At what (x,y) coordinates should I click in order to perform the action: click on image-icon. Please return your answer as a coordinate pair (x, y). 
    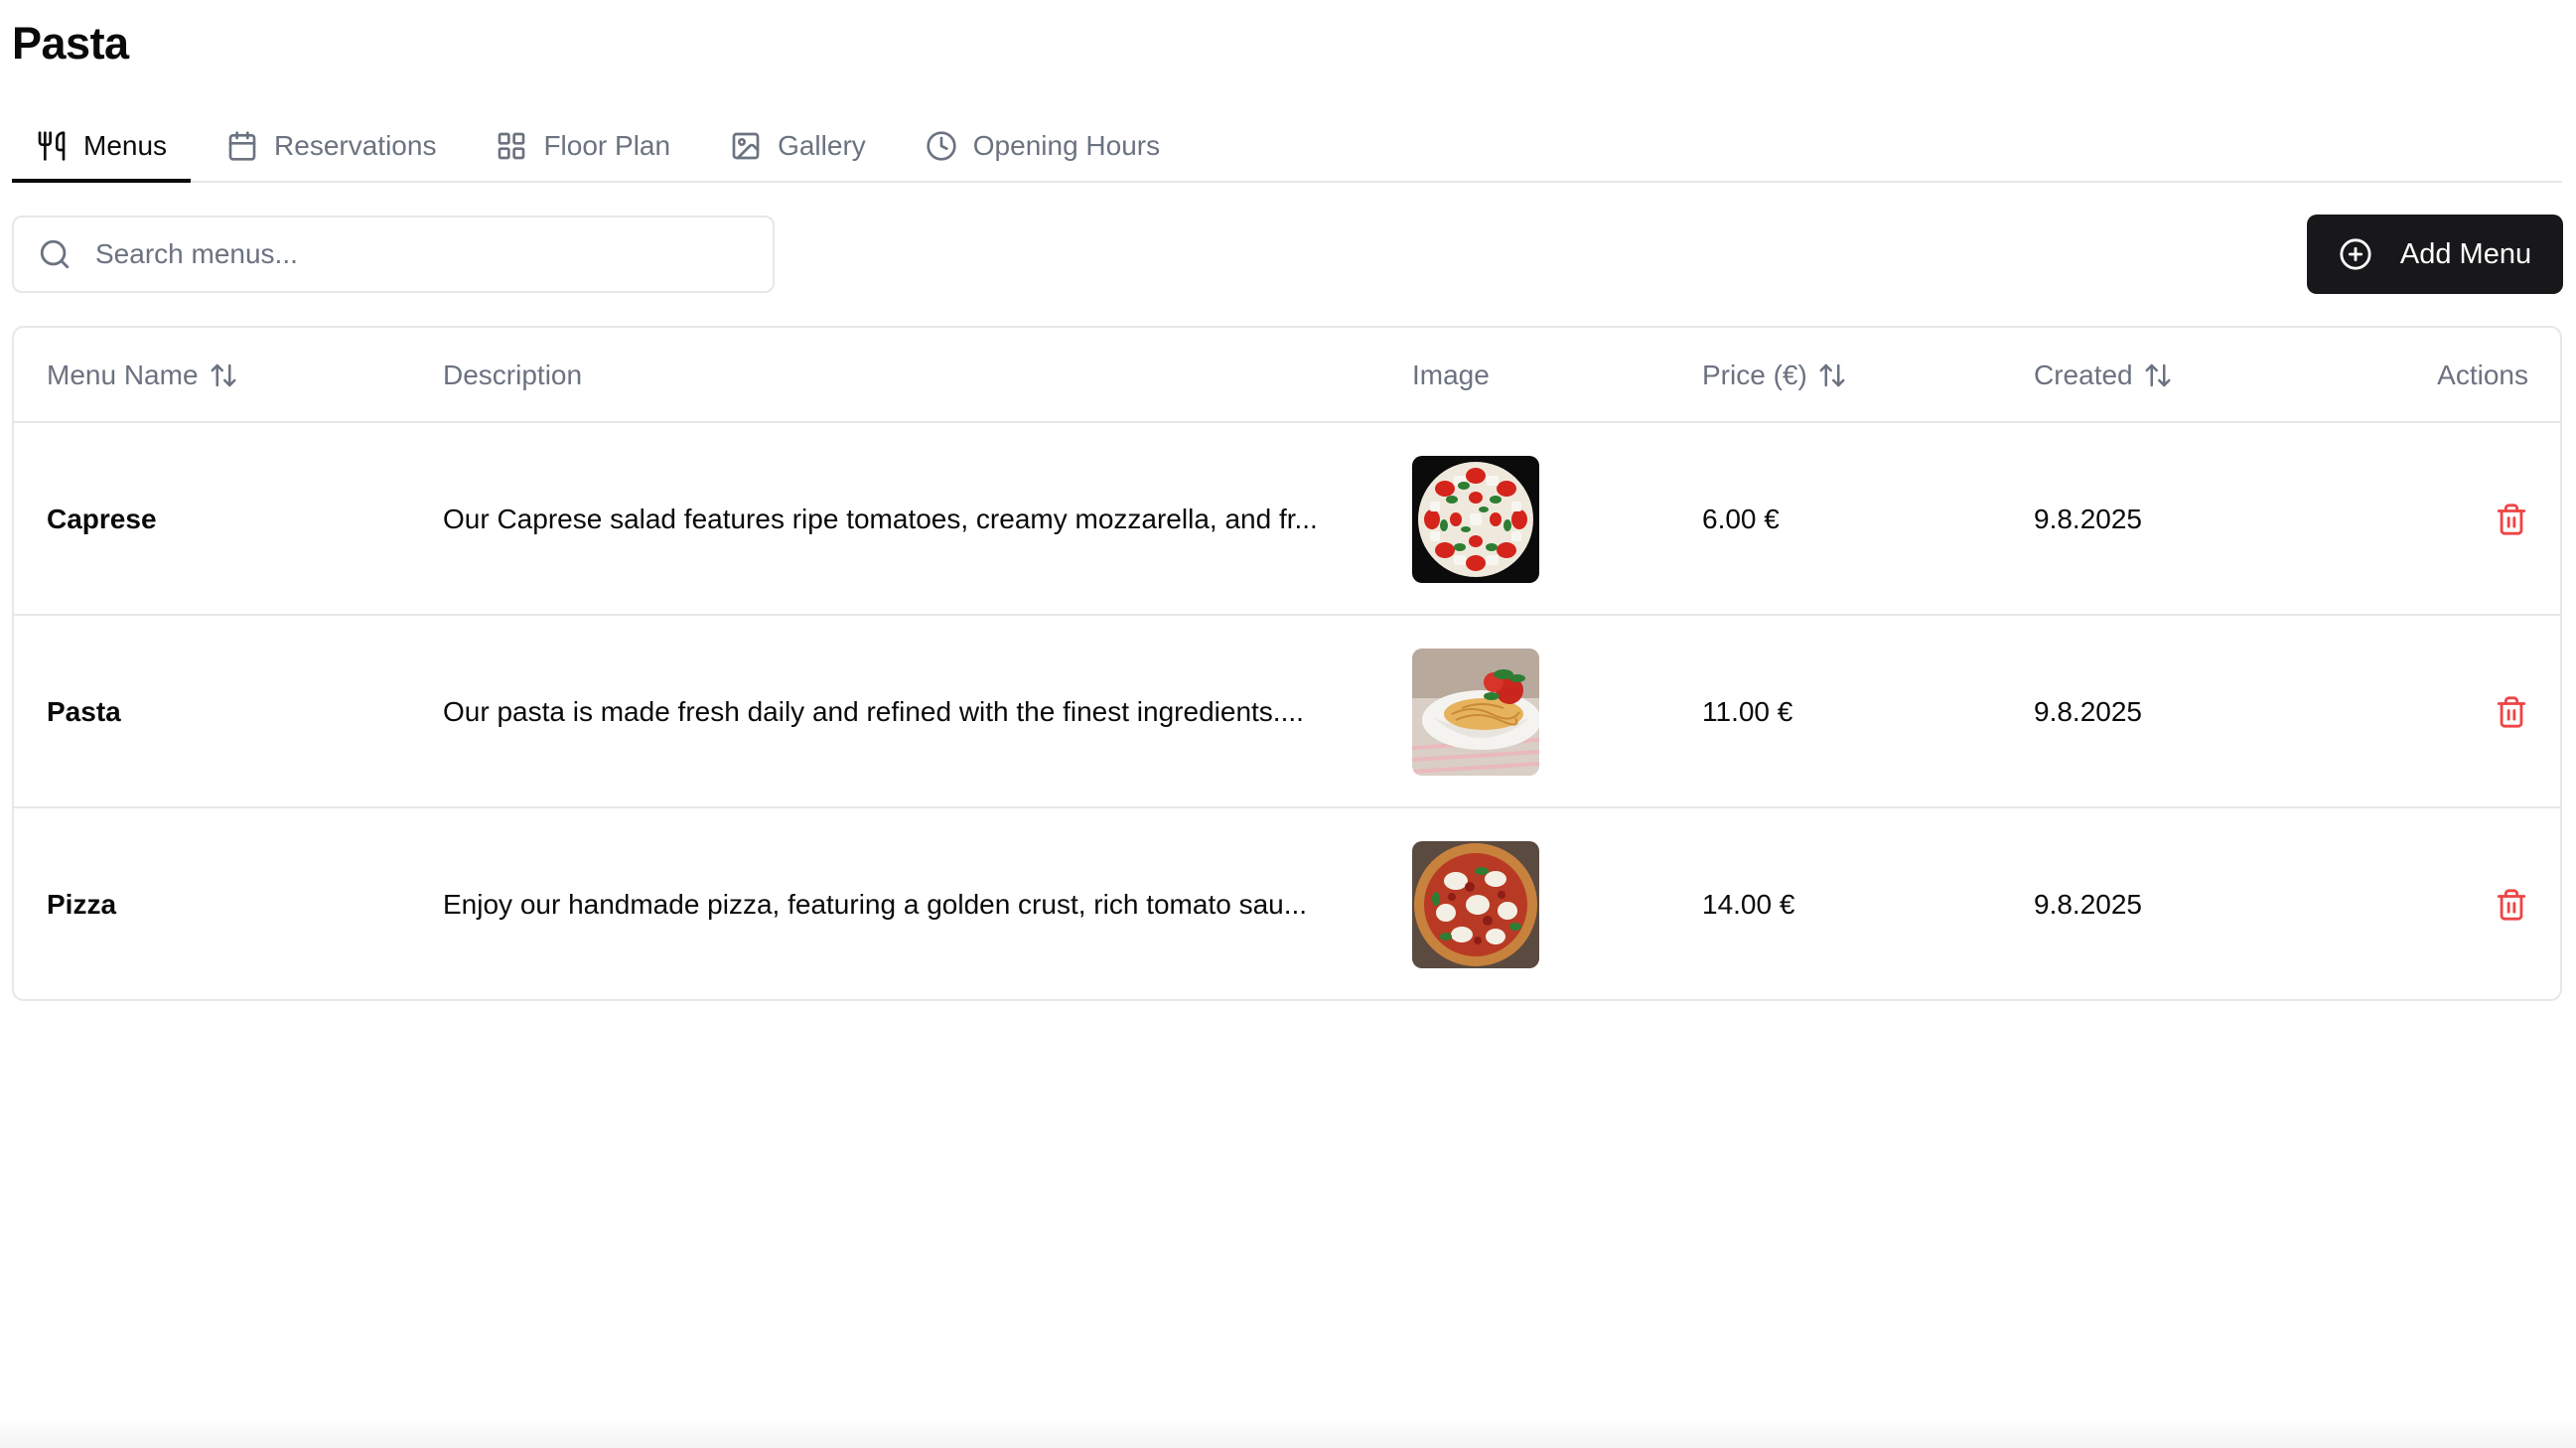
    Looking at the image, I should click on (746, 146).